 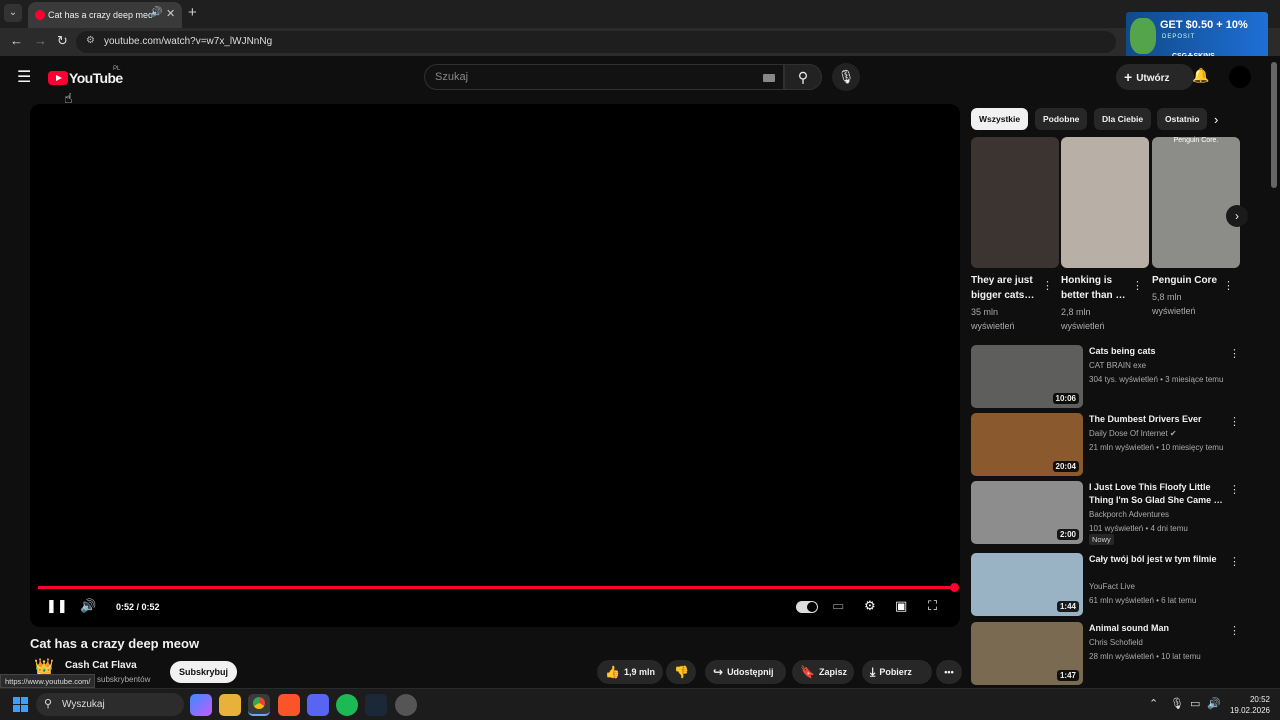 What do you see at coordinates (823, 672) in the screenshot?
I see `save-button: 🔖 Zapisz` at bounding box center [823, 672].